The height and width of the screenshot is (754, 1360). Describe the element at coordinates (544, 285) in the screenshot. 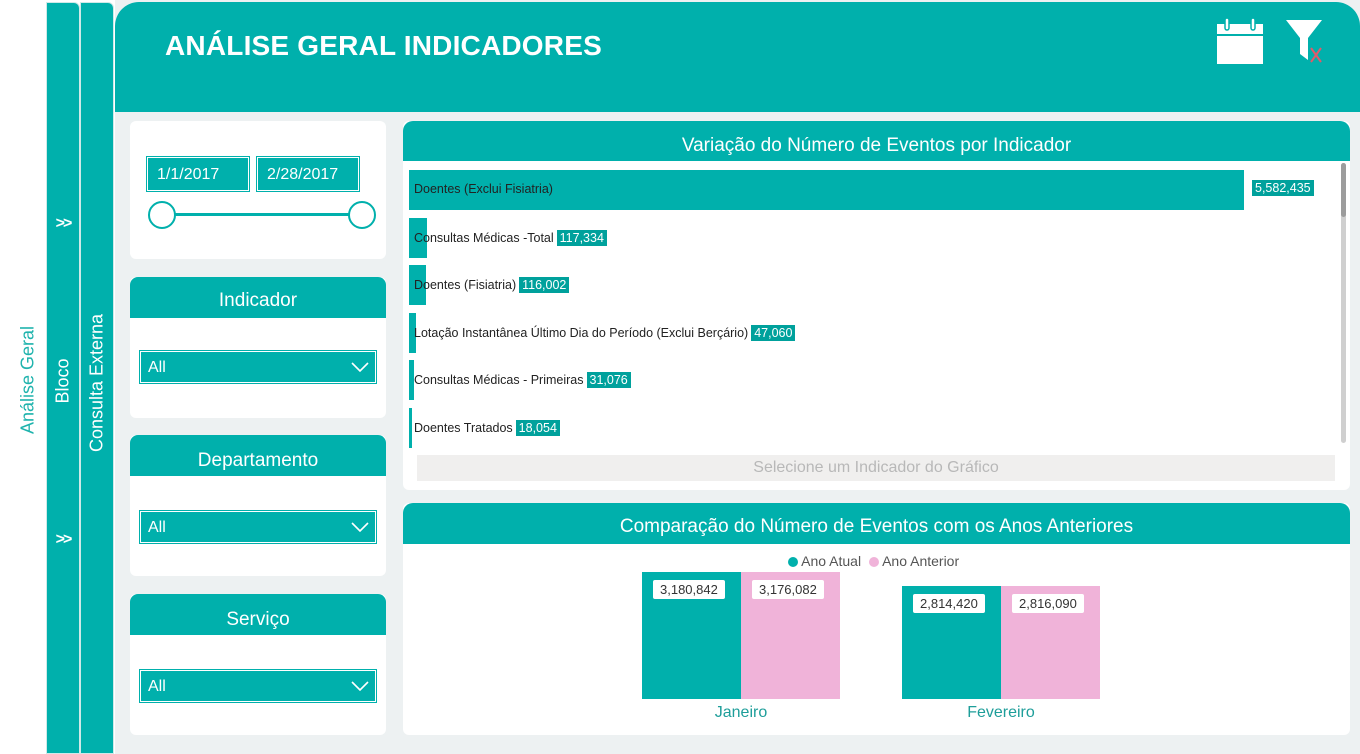

I see `bar-value-label: 116,002` at that location.